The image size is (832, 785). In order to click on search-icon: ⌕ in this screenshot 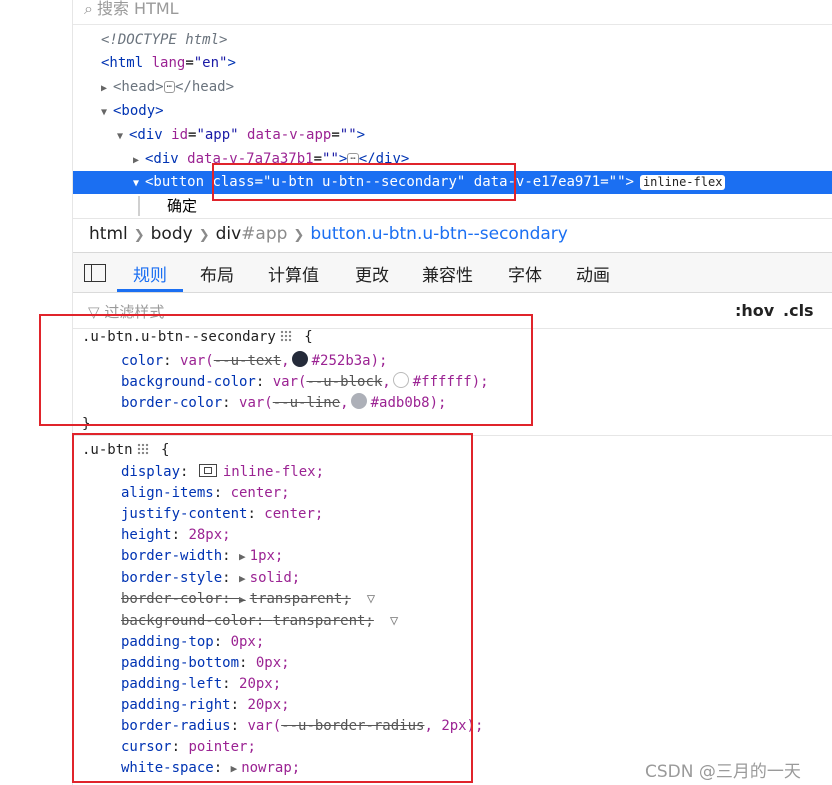, I will do `click(88, 9)`.